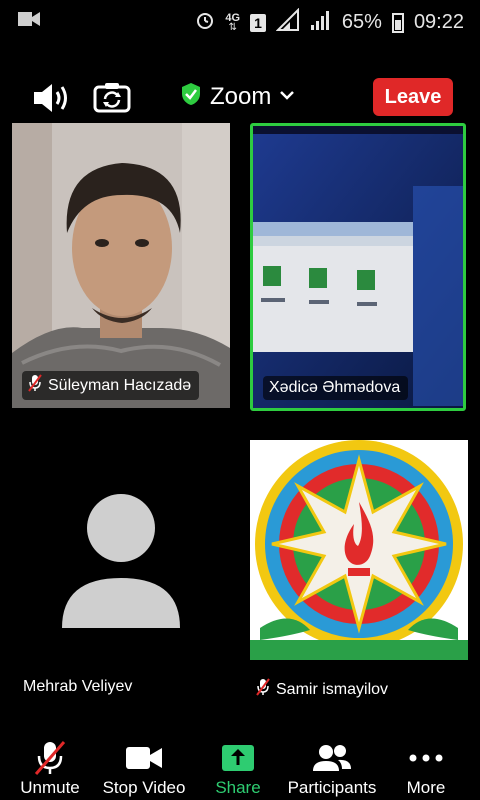 The height and width of the screenshot is (800, 480). I want to click on meeting-top-bar: Zoom Leave, so click(240, 98).